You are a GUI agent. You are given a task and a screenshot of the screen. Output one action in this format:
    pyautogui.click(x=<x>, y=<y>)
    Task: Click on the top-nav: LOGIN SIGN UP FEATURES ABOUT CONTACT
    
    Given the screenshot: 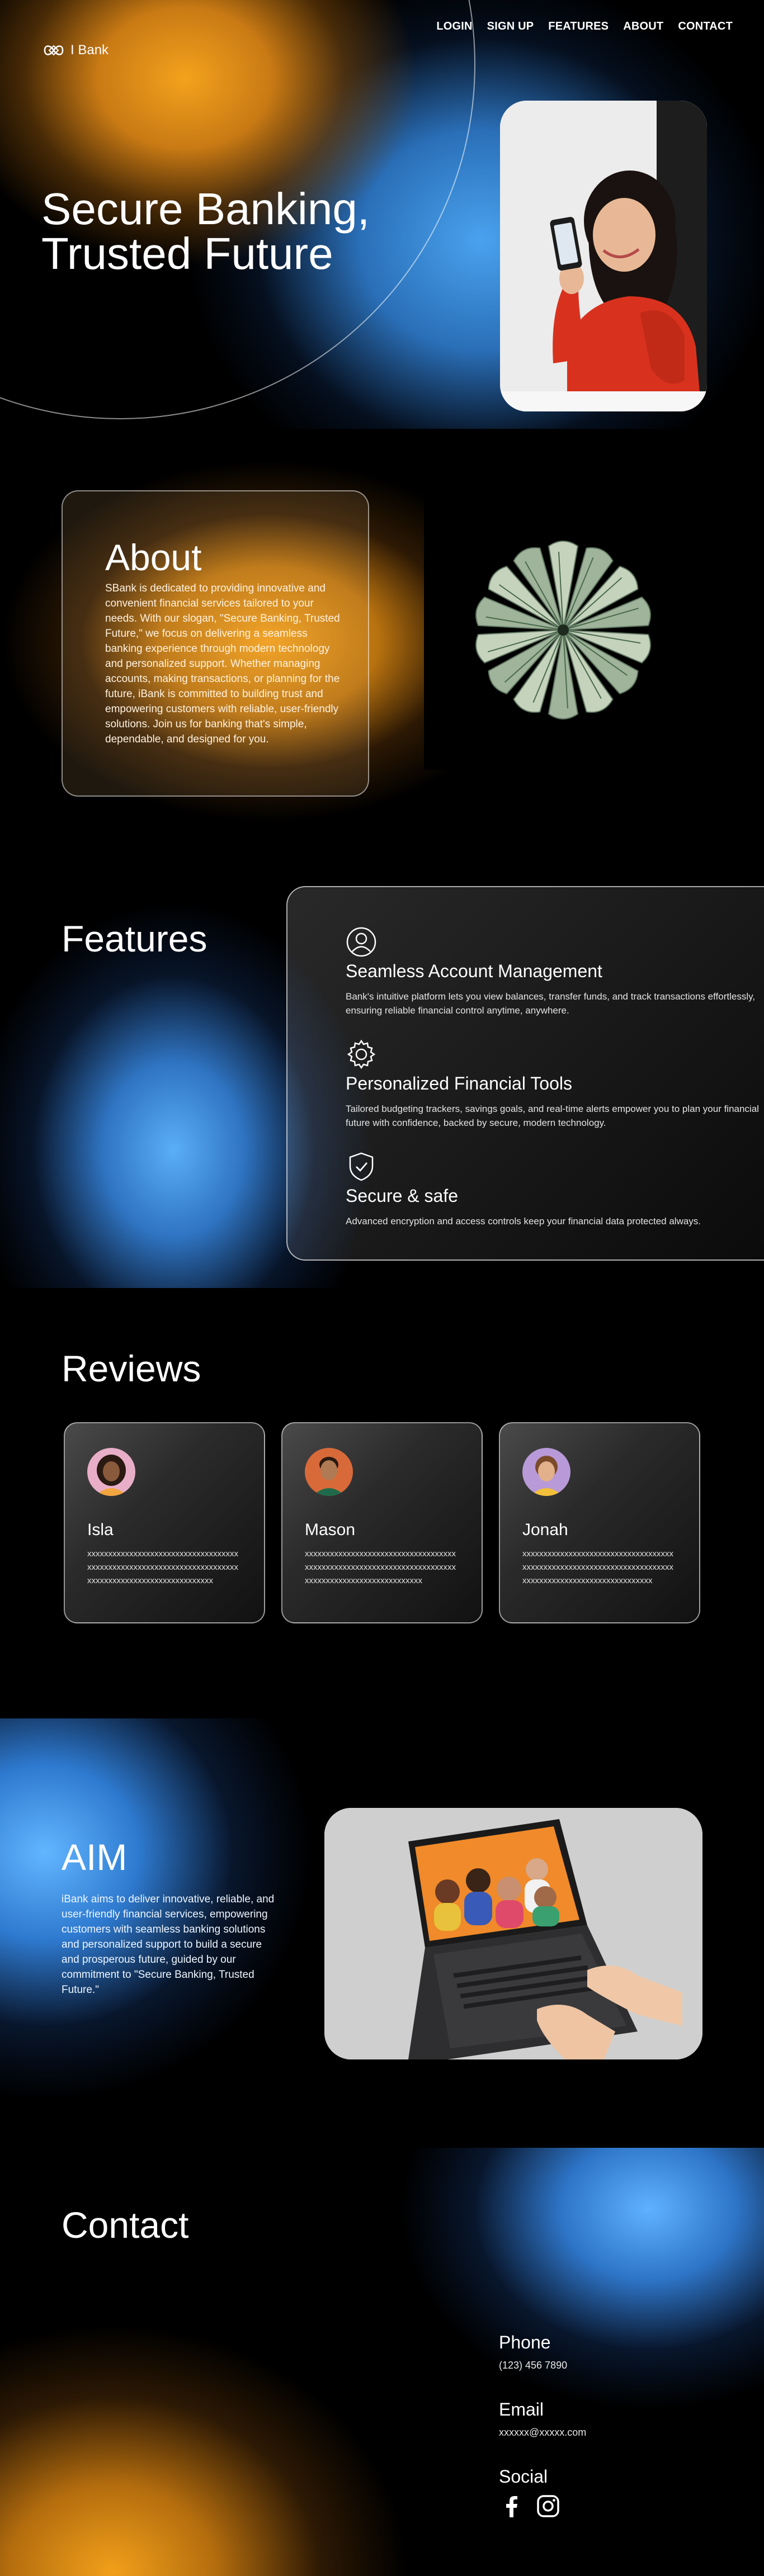 What is the action you would take?
    pyautogui.click(x=584, y=27)
    